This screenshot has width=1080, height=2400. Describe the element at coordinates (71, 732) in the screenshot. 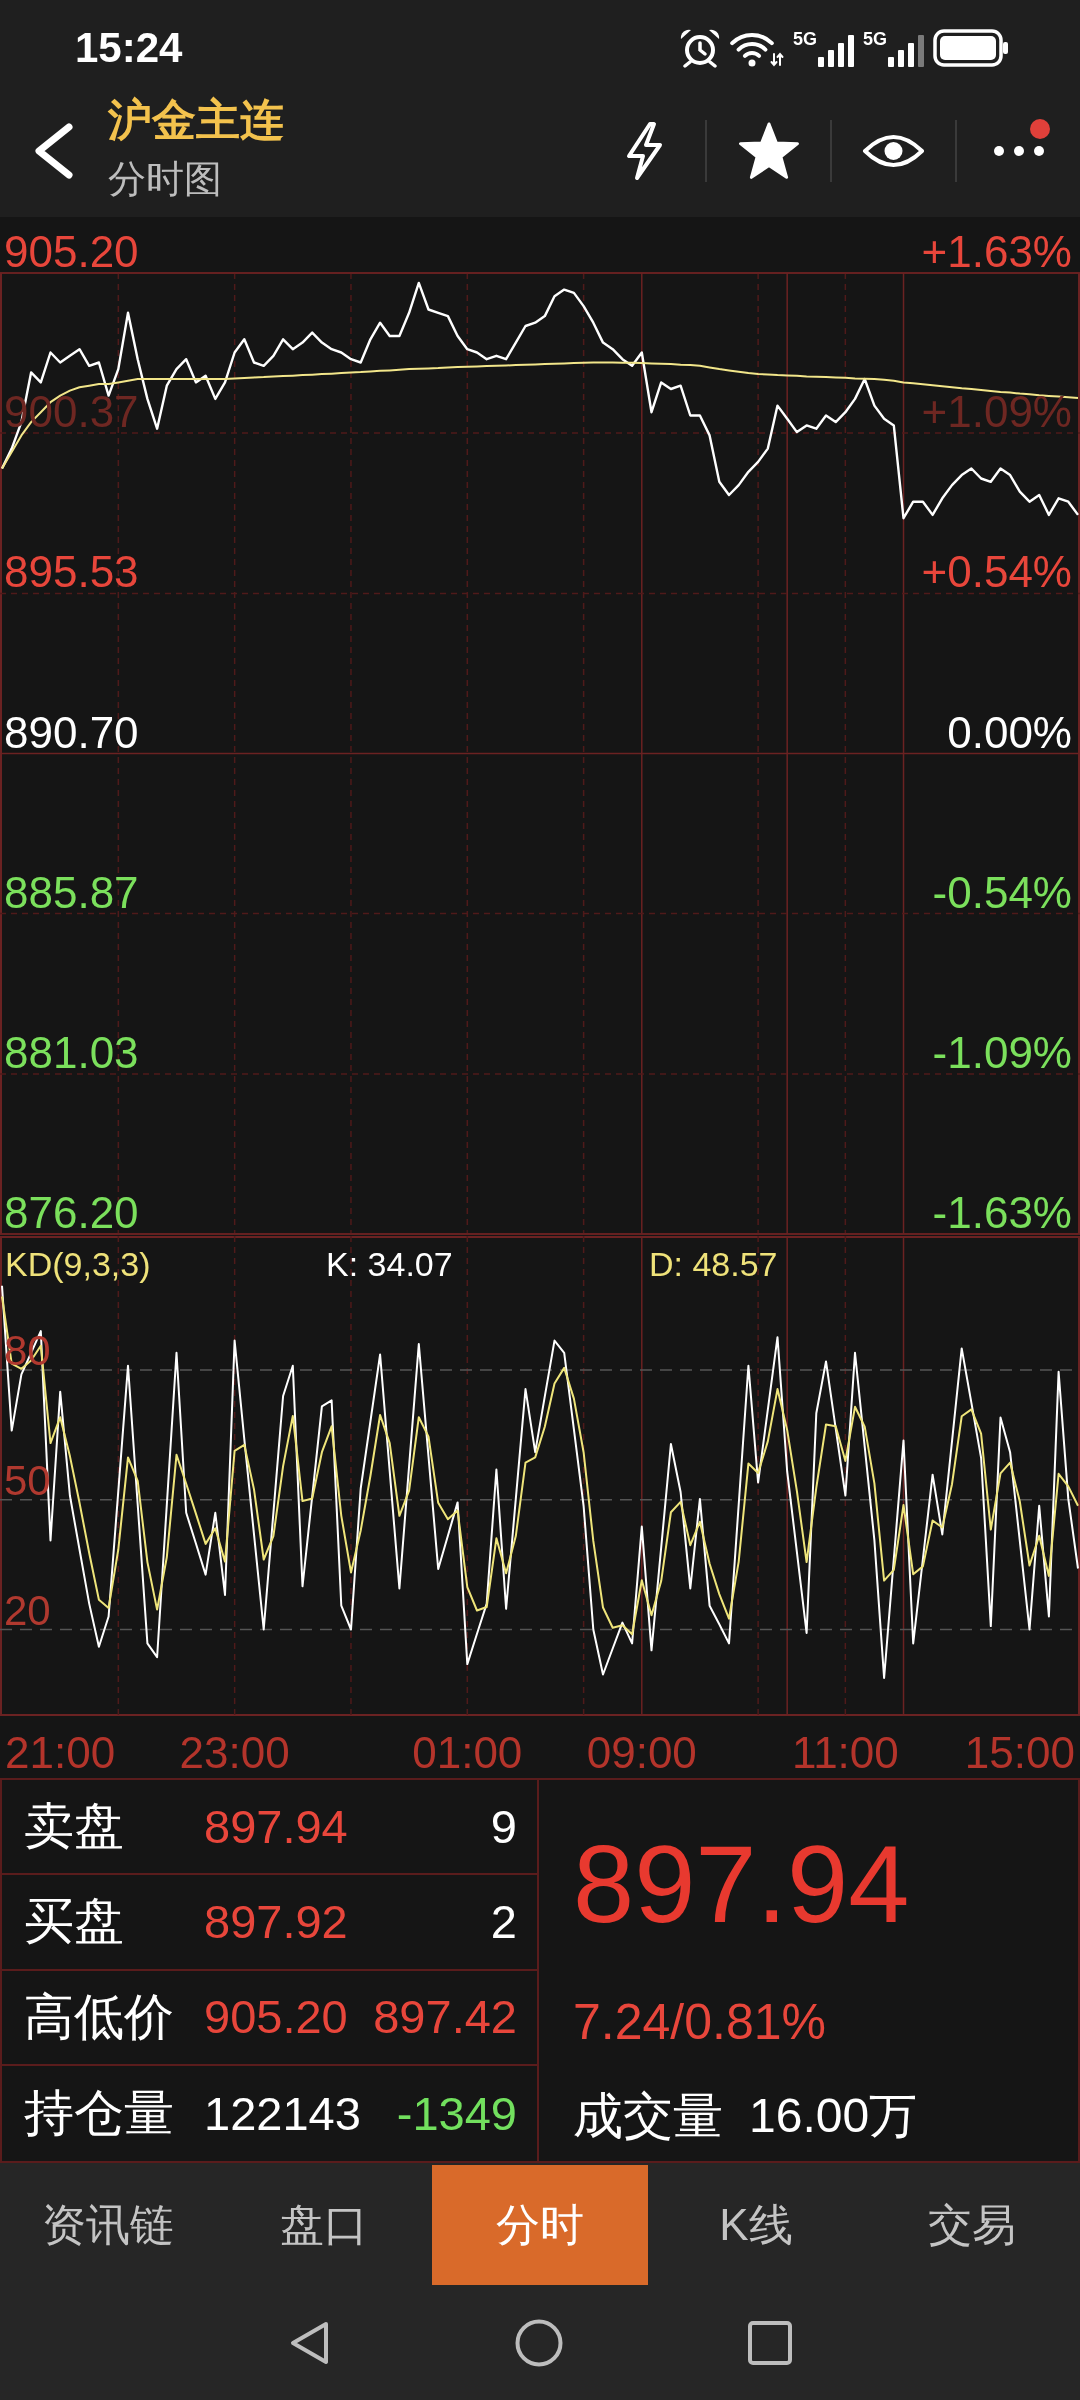

I see `price-axis-label: 890.70` at that location.